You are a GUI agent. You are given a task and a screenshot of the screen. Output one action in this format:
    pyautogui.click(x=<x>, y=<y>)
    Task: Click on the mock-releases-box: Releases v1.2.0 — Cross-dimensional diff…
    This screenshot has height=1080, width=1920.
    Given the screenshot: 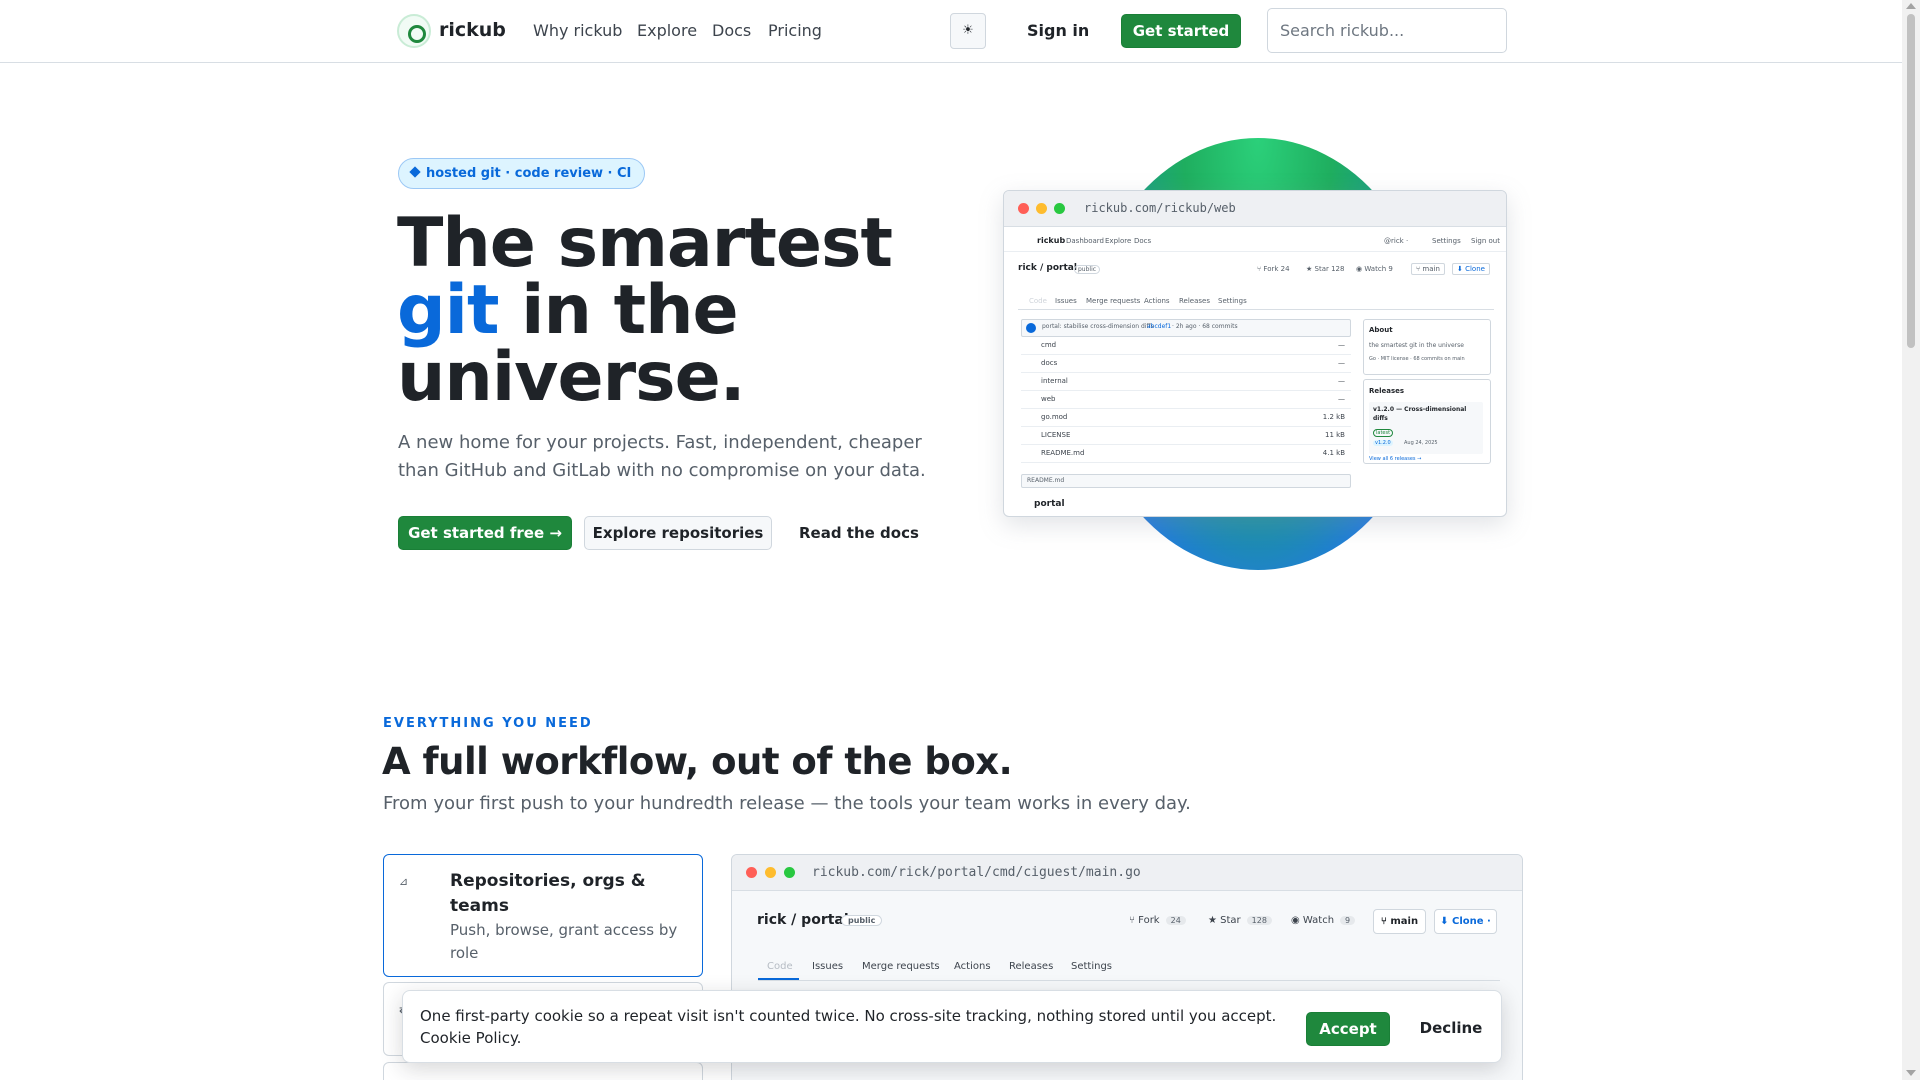 What is the action you would take?
    pyautogui.click(x=1427, y=421)
    